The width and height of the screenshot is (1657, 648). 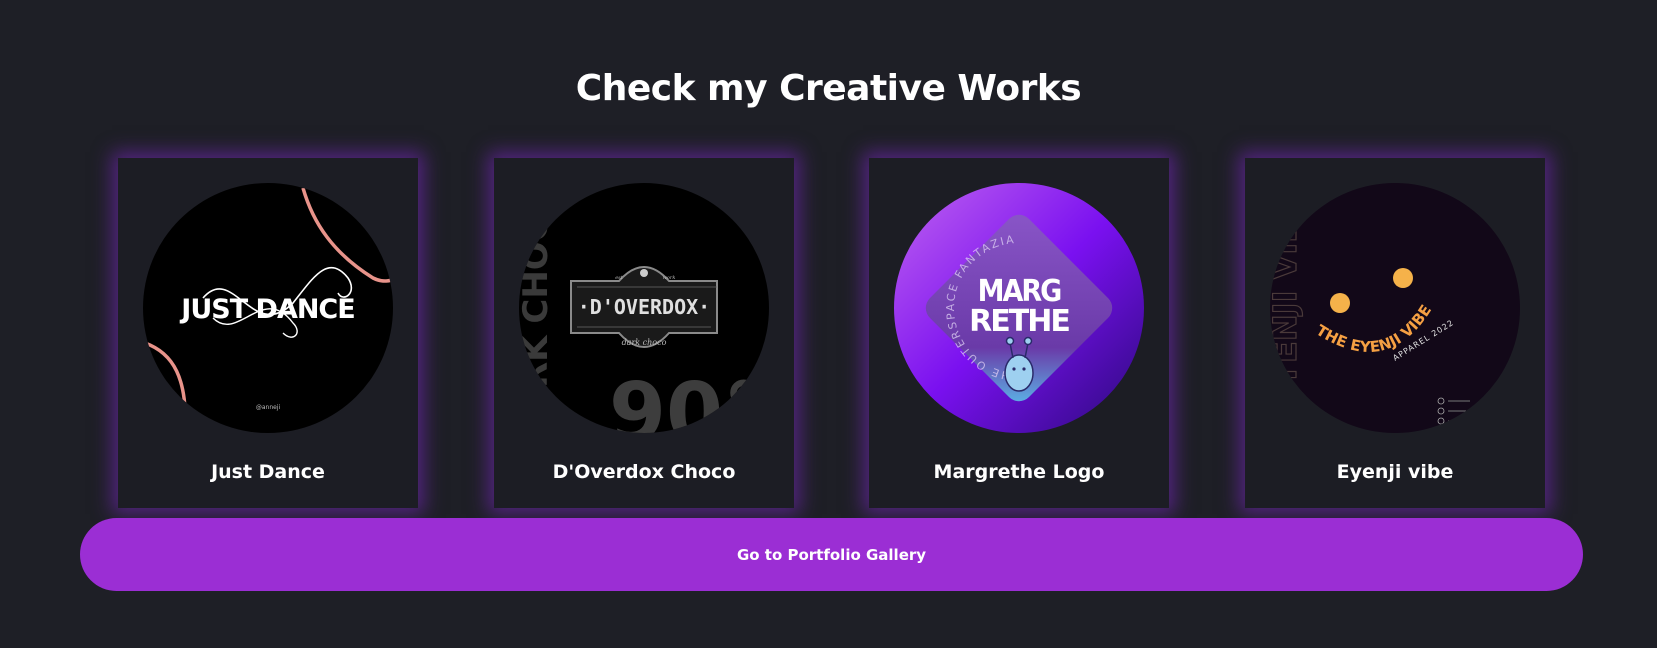 I want to click on doverdox-top-left: est, so click(x=619, y=278).